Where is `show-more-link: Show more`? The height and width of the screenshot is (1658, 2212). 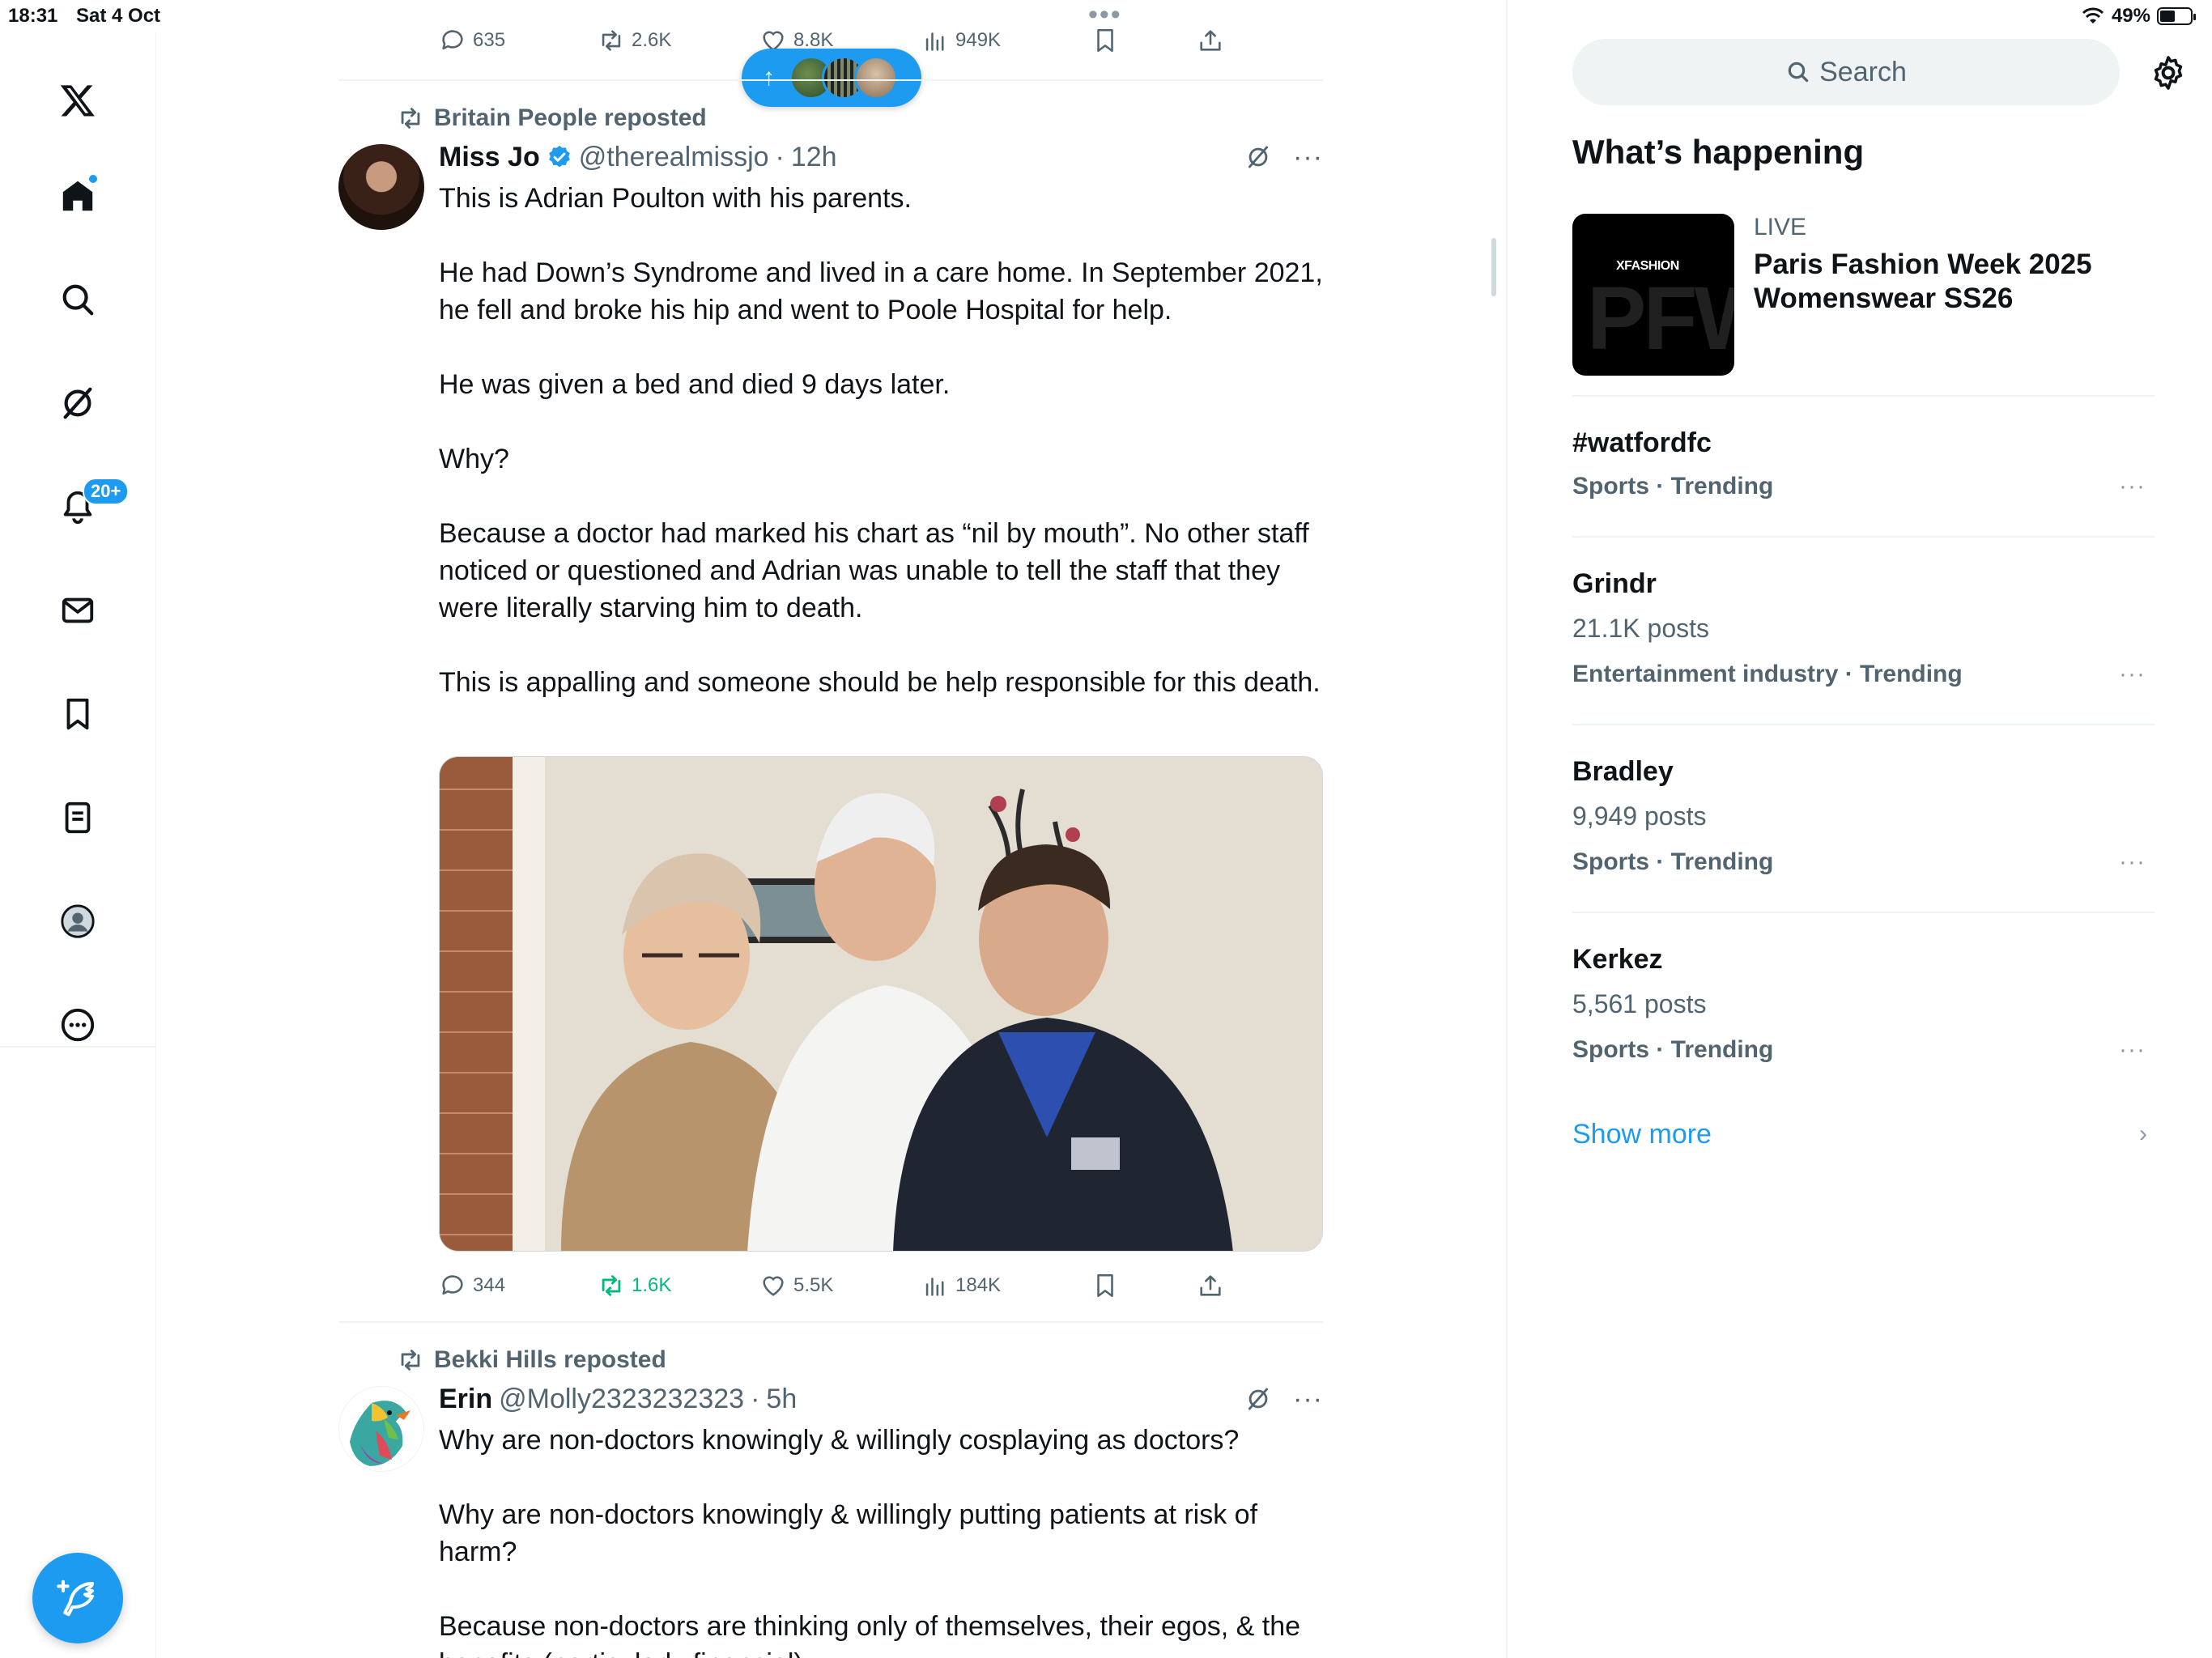 show-more-link: Show more is located at coordinates (1642, 1134).